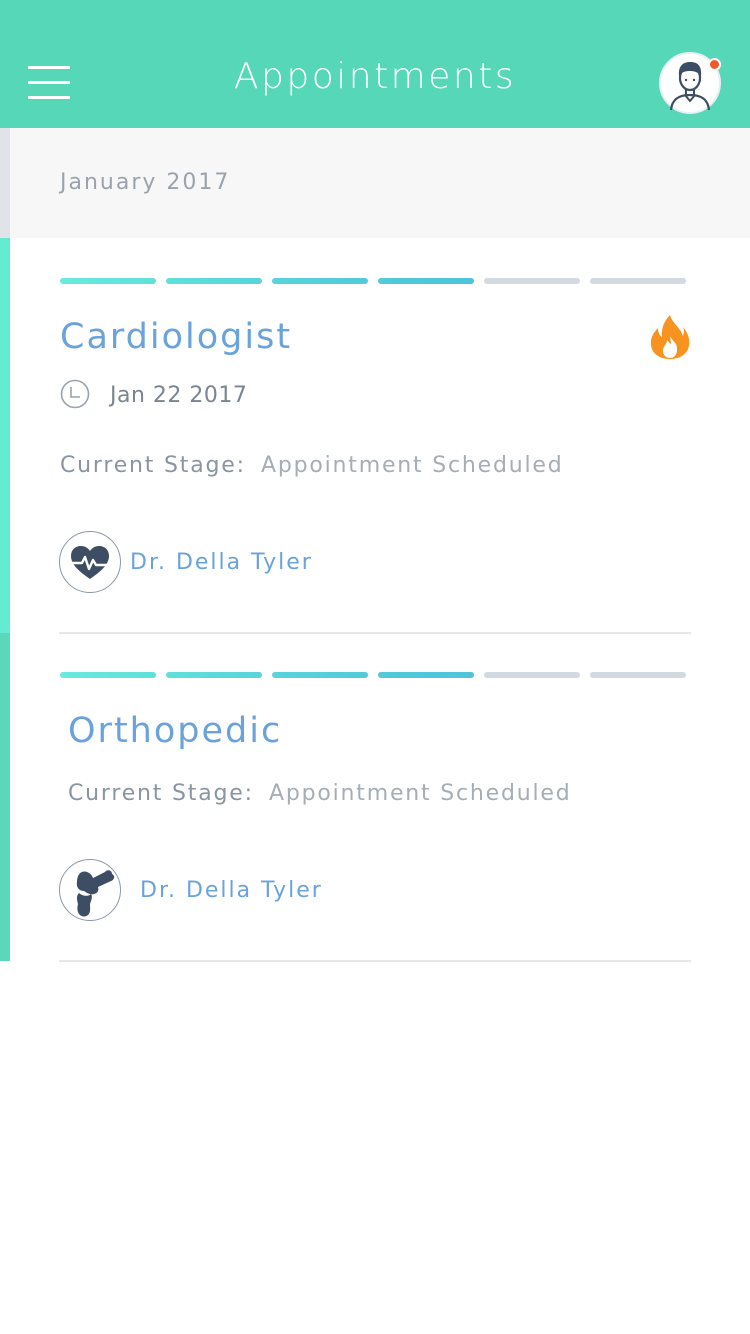 The image size is (750, 1334). What do you see at coordinates (145, 182) in the screenshot?
I see `month-label: January 2017` at bounding box center [145, 182].